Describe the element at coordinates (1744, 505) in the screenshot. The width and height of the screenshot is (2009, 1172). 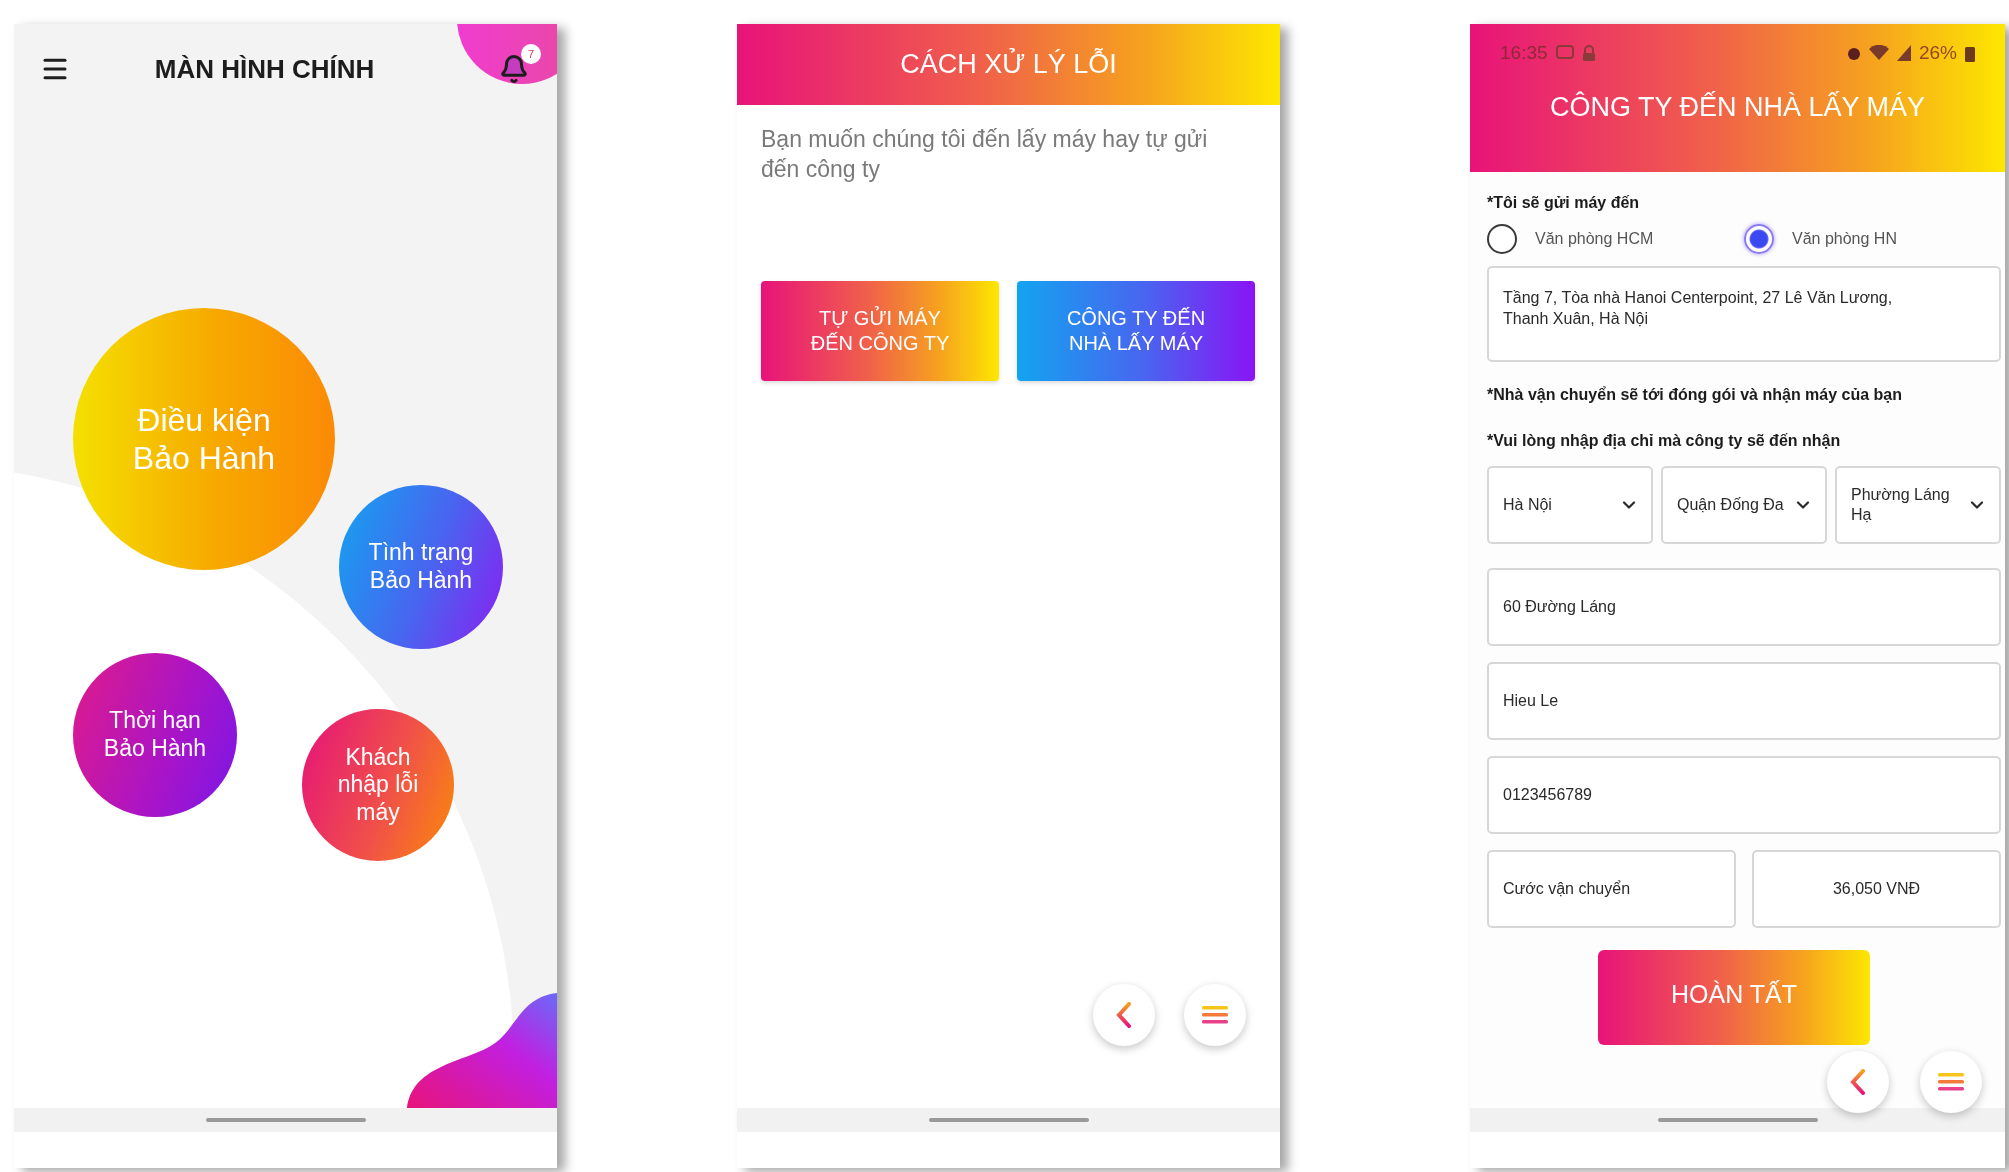
I see `dropdown-field: Quận Đống Đa` at that location.